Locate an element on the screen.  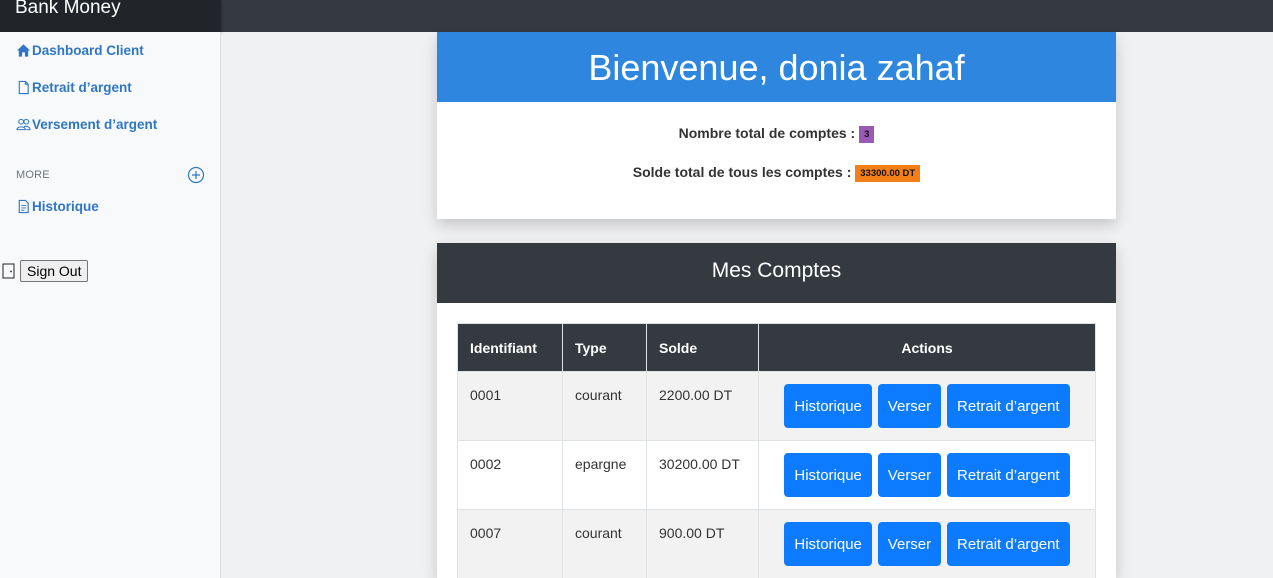
welcome-title: Bienvenue, donia zahaf is located at coordinates (776, 67).